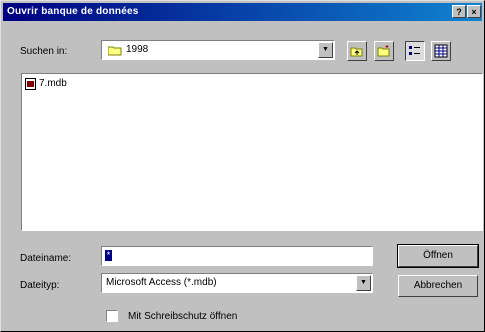 The image size is (485, 332). I want to click on filetype-label: Dateityp:, so click(40, 285).